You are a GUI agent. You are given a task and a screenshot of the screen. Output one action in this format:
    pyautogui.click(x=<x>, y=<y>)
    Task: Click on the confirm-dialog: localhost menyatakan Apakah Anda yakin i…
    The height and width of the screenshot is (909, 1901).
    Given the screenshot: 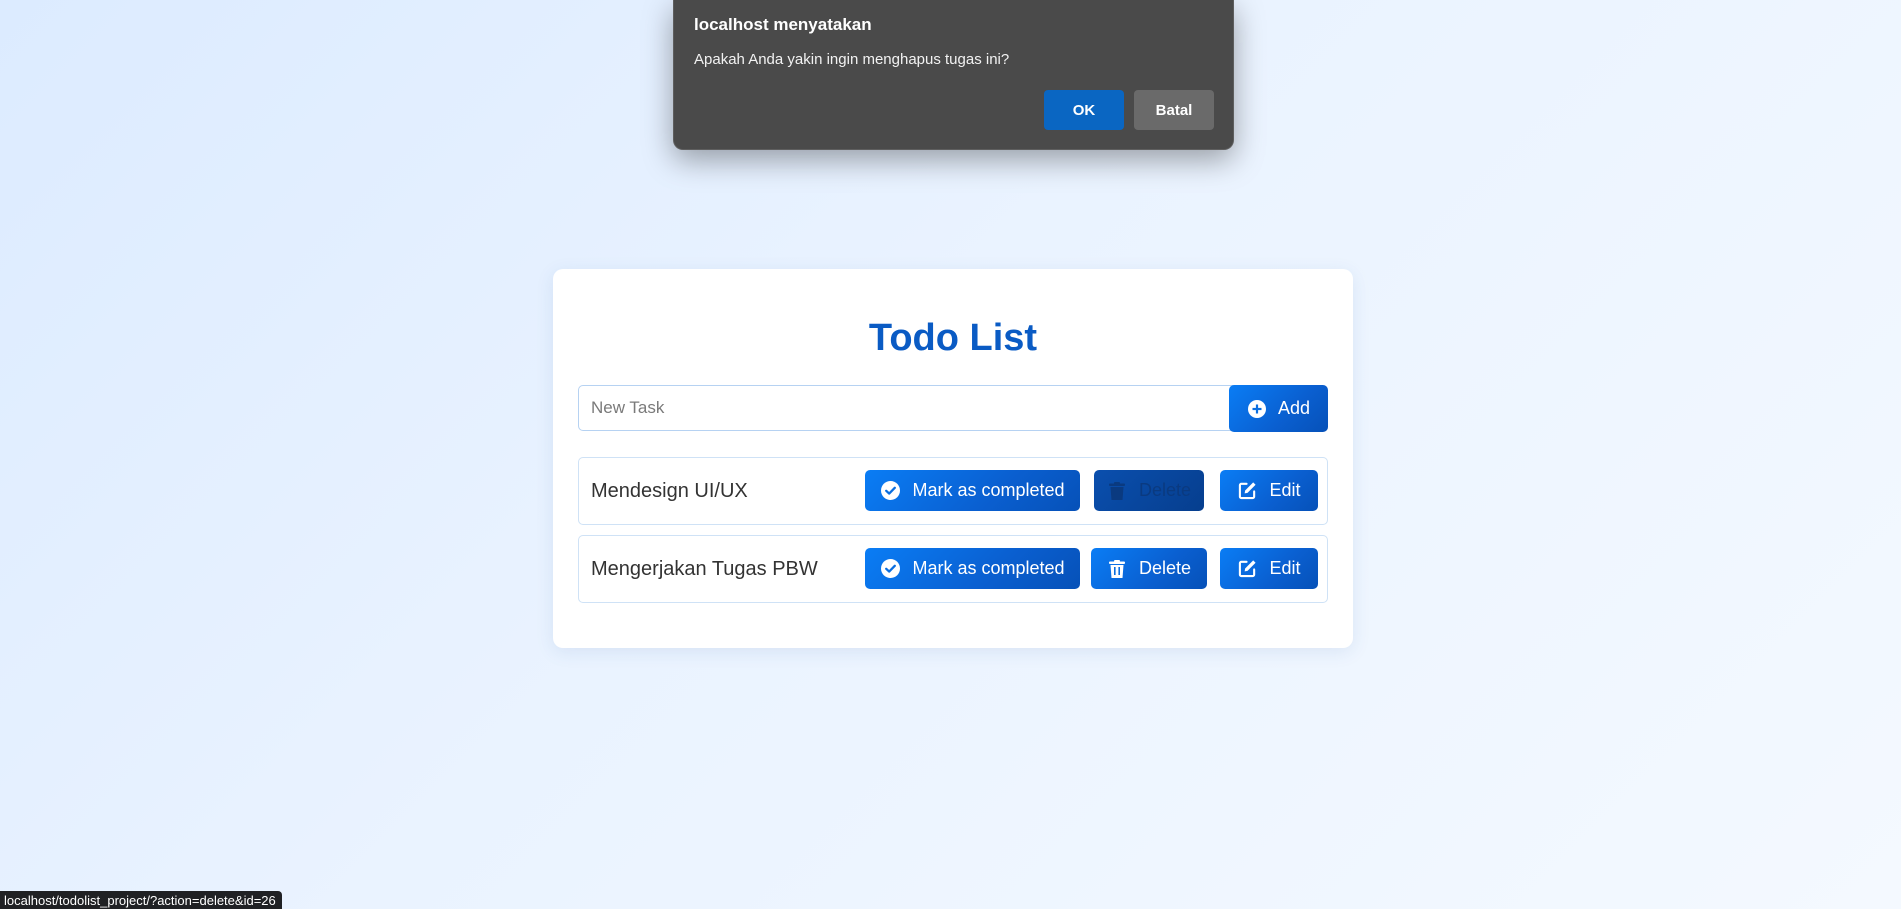 What is the action you would take?
    pyautogui.click(x=953, y=75)
    